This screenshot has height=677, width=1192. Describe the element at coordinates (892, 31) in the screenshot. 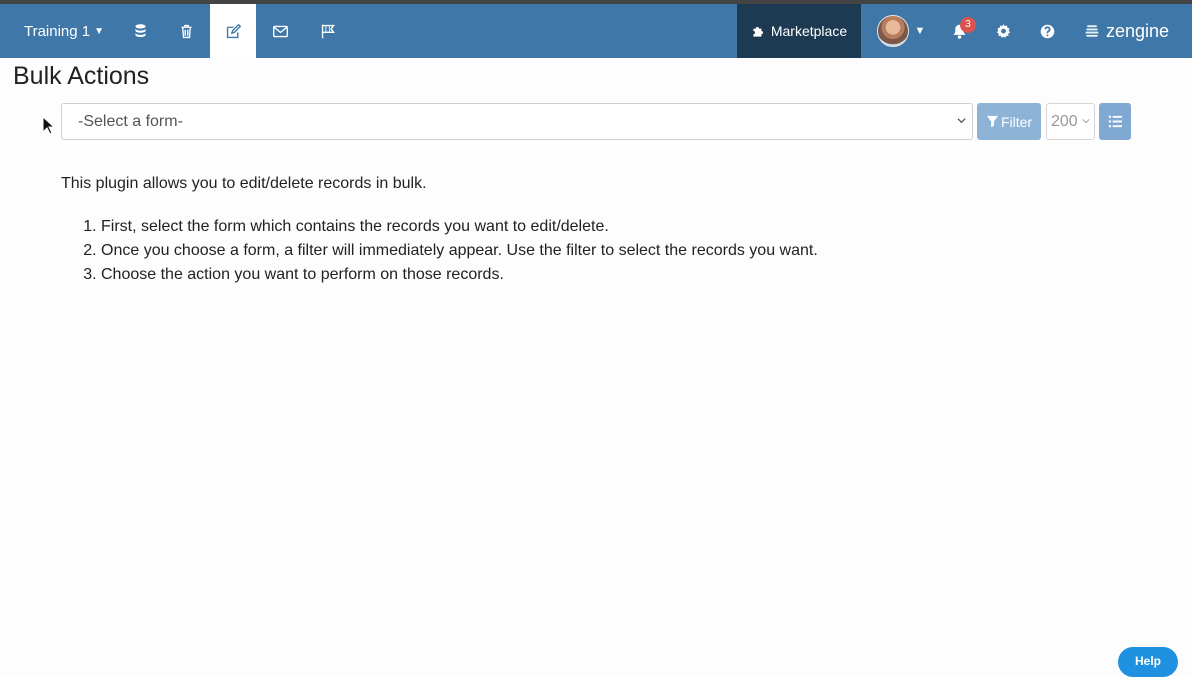

I see `avatar` at that location.